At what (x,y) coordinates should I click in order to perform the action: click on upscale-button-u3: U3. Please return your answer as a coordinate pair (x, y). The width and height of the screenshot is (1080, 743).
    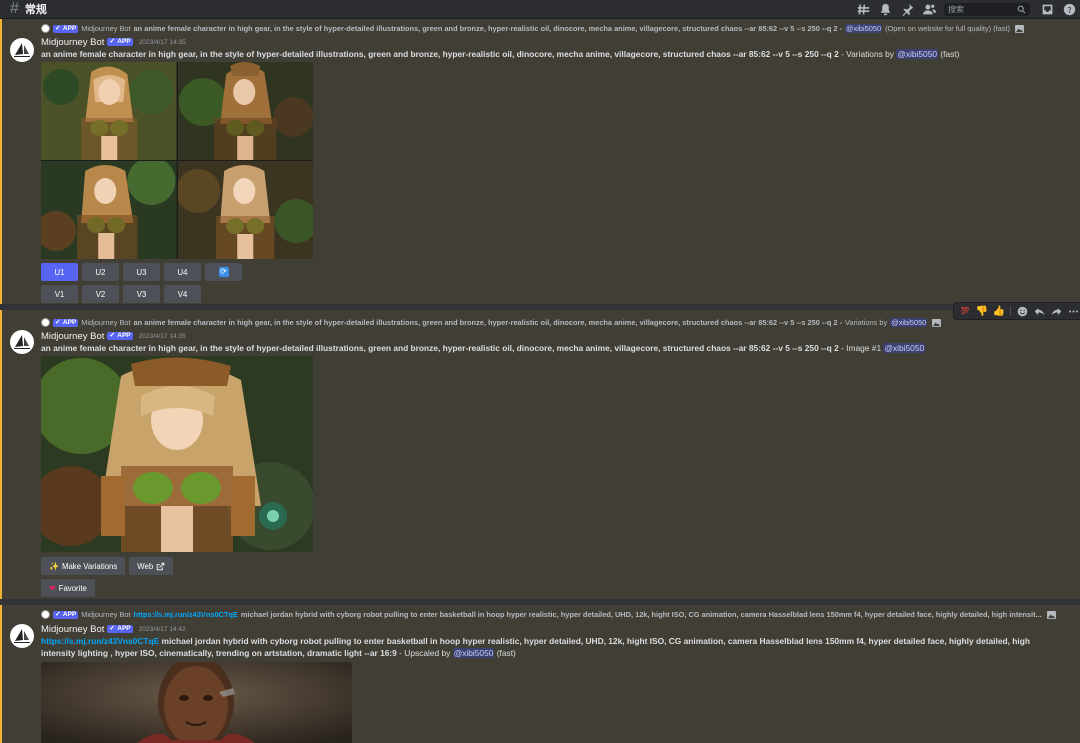
    Looking at the image, I should click on (141, 272).